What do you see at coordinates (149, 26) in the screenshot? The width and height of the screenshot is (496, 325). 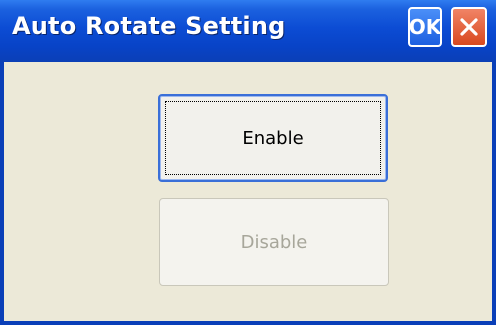 I see `window-title: Auto Rotate Setting` at bounding box center [149, 26].